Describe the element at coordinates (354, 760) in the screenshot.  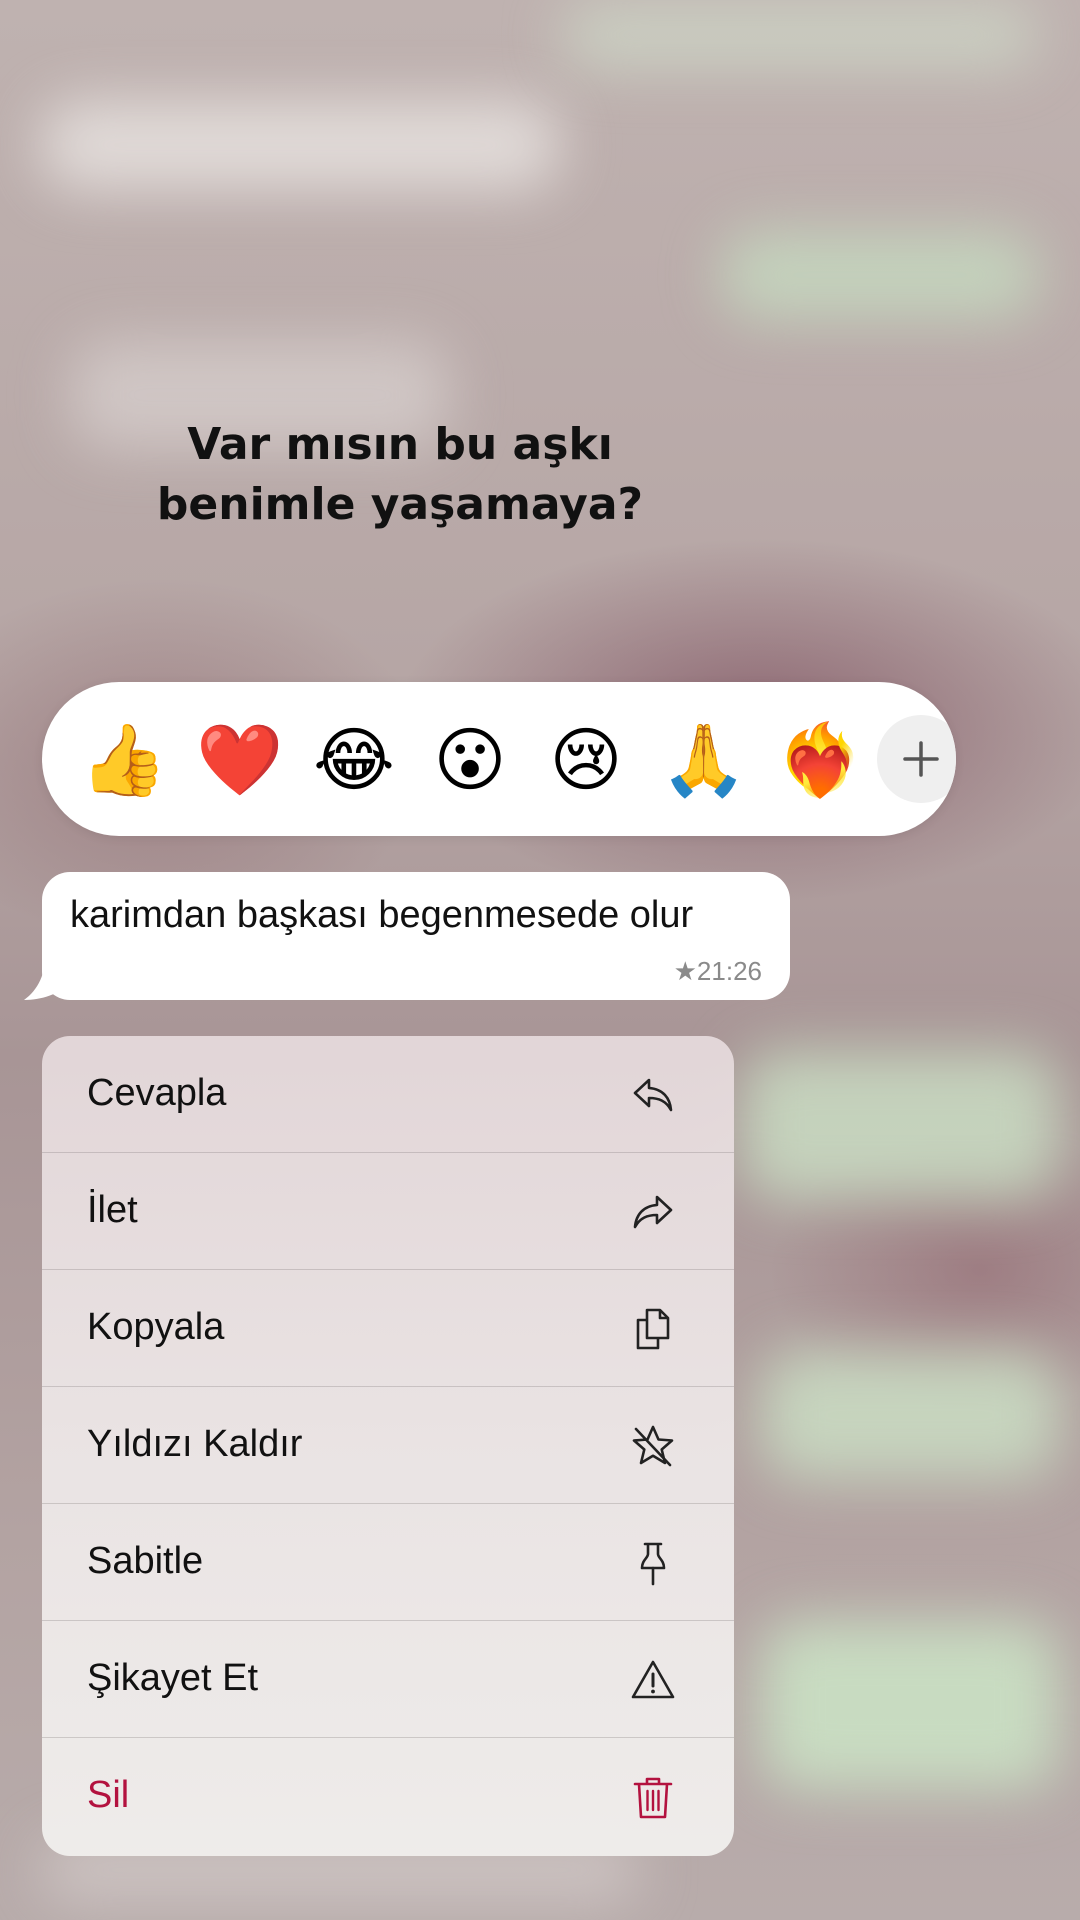
I see `reaction-tears-of-joy: 😂` at that location.